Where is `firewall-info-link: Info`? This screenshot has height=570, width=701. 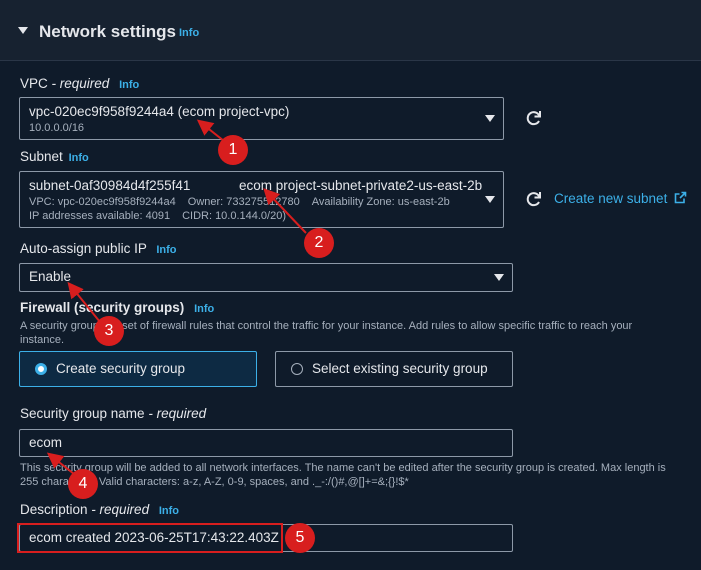
firewall-info-link: Info is located at coordinates (204, 309).